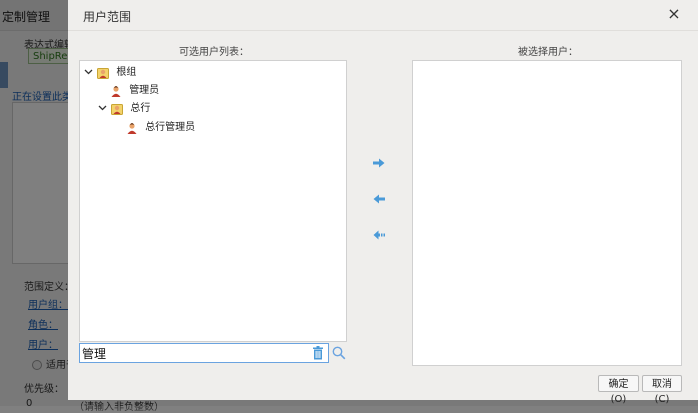  I want to click on available-users-header: 可选用户列表：, so click(214, 52).